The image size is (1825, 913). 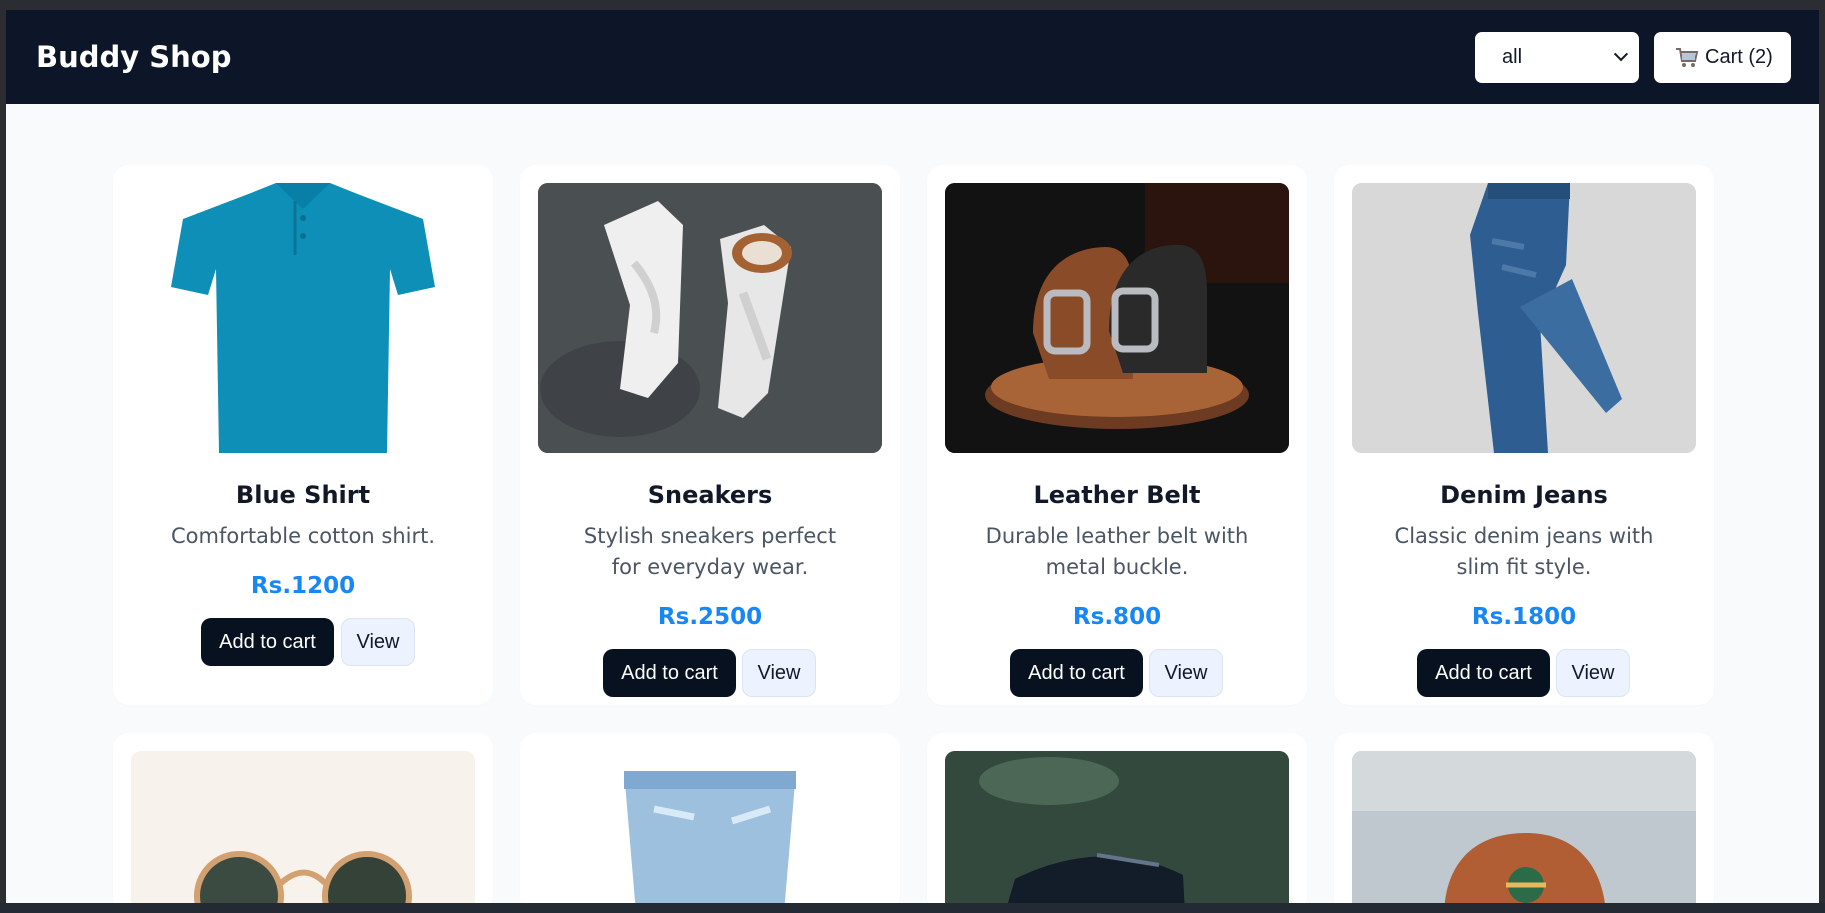 I want to click on product-image-dress-shoes, so click(x=1117, y=827).